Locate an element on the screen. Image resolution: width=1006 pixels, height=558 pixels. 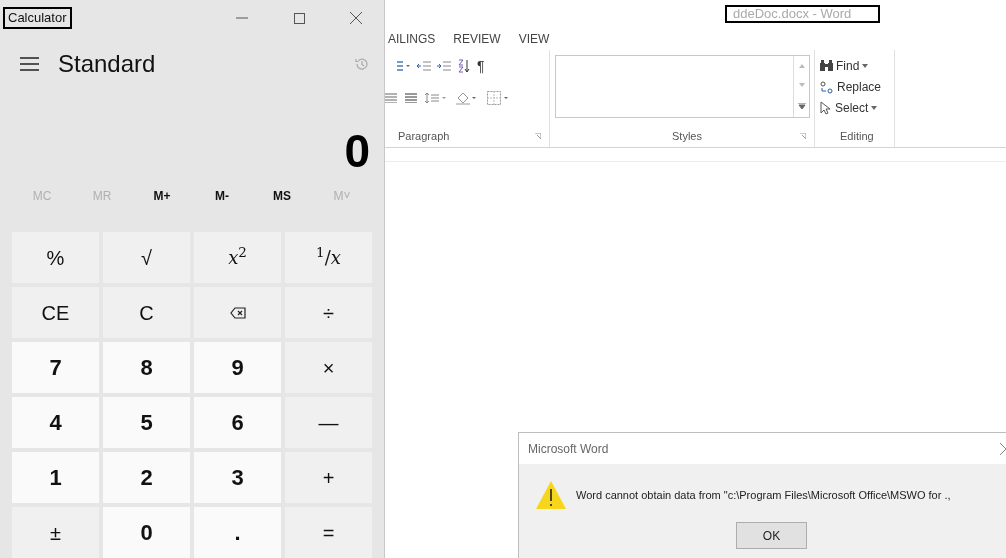
calculator-key: % is located at coordinates (55, 257).